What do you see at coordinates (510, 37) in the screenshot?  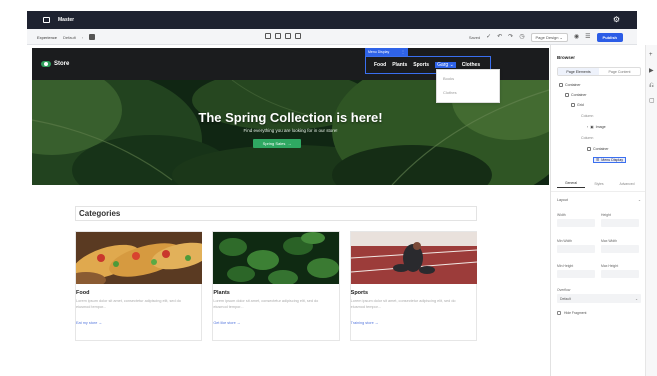 I see `redo-icon: ↷` at bounding box center [510, 37].